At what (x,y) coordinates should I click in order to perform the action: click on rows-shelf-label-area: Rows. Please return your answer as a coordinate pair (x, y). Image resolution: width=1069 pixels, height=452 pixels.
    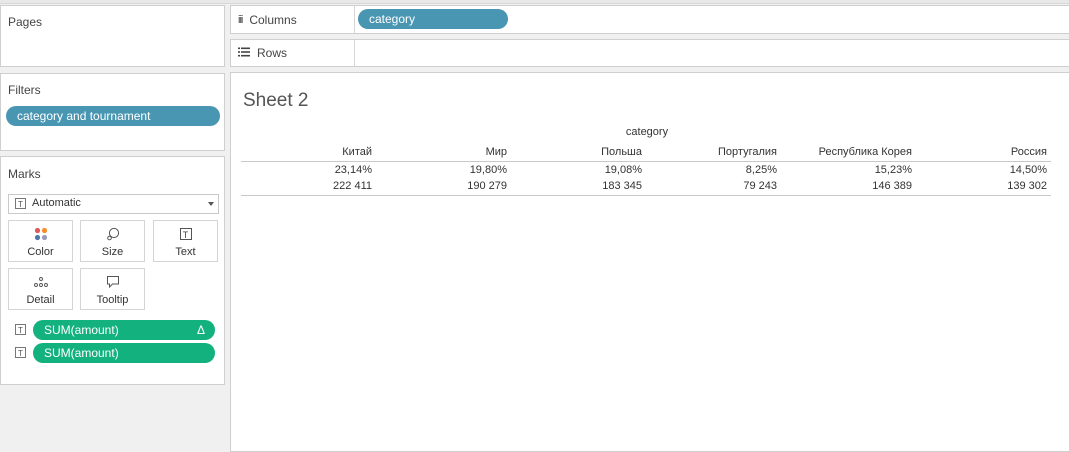
    Looking at the image, I should click on (293, 53).